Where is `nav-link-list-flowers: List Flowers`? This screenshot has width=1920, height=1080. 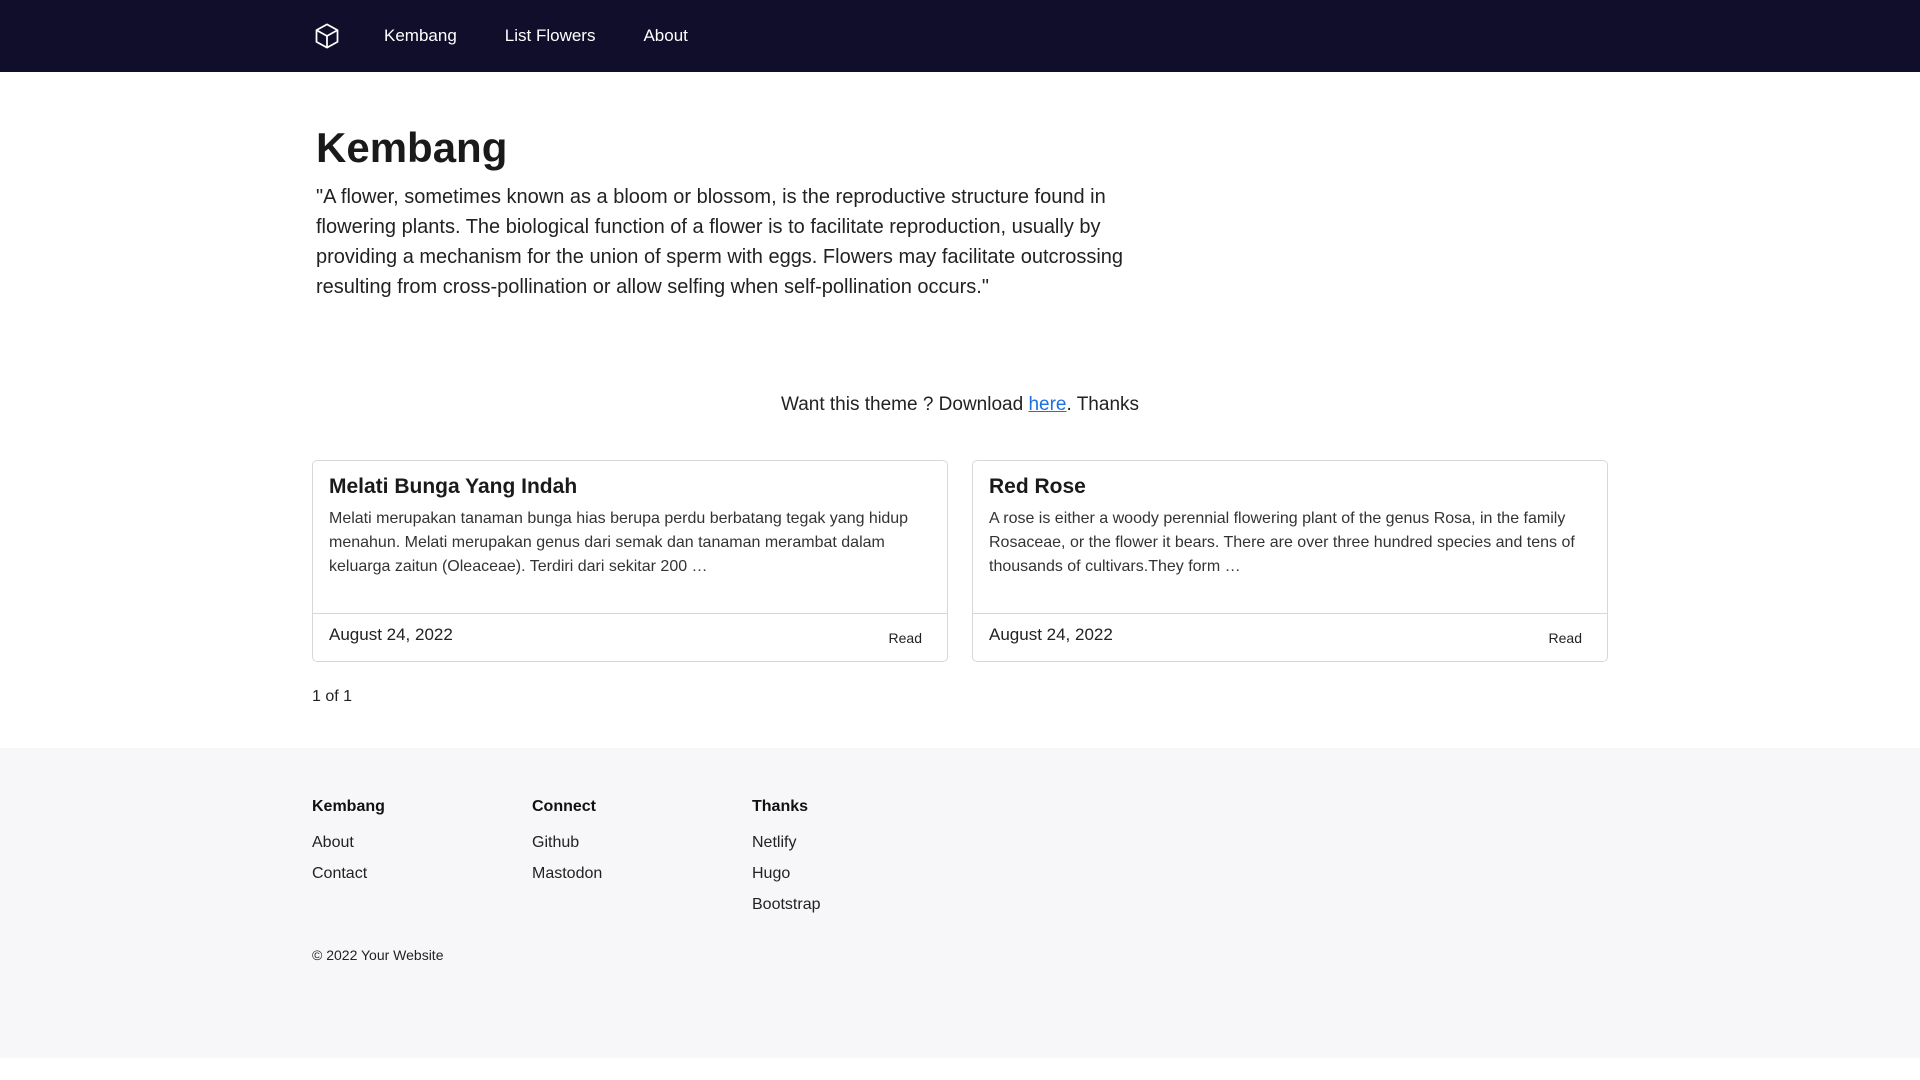
nav-link-list-flowers: List Flowers is located at coordinates (550, 36).